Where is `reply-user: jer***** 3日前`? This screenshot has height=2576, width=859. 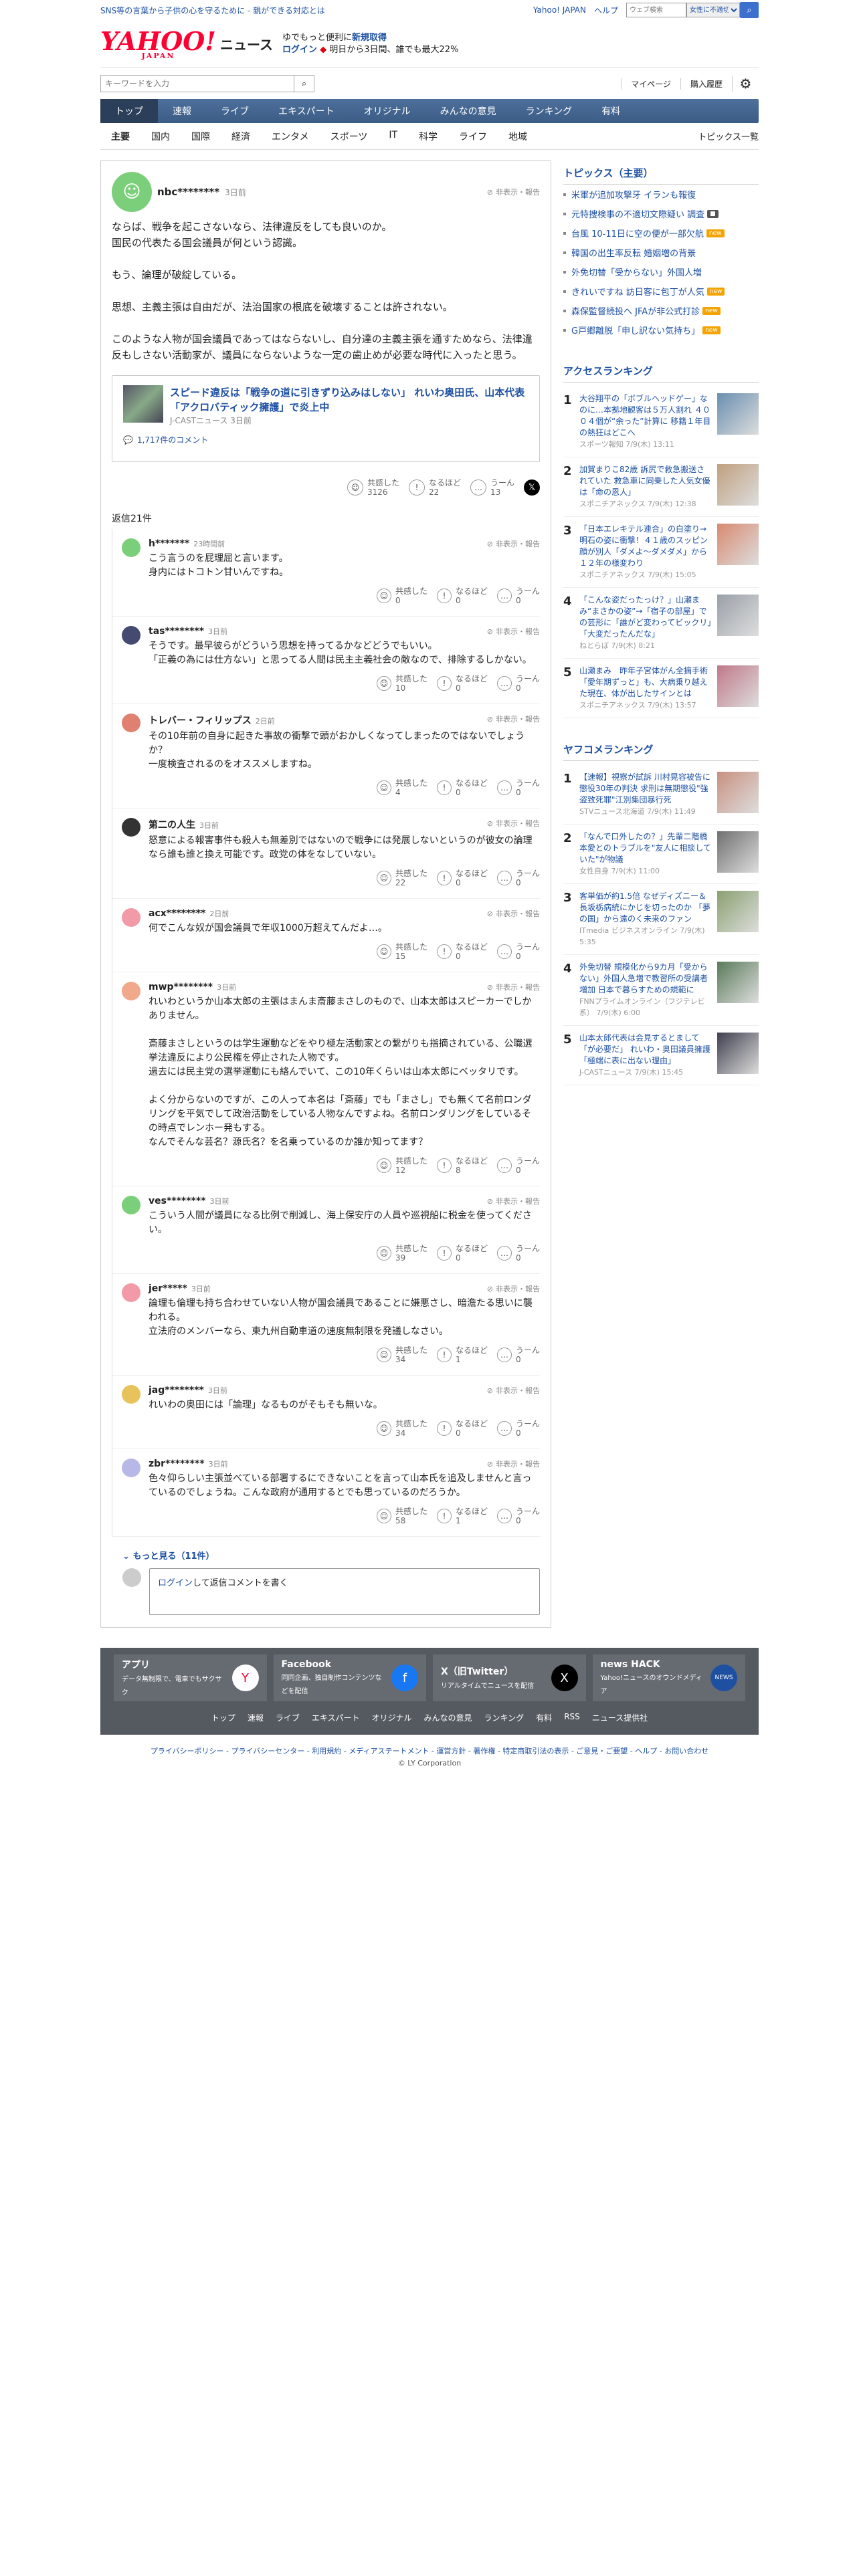
reply-user: jer***** 3日前 is located at coordinates (345, 1288).